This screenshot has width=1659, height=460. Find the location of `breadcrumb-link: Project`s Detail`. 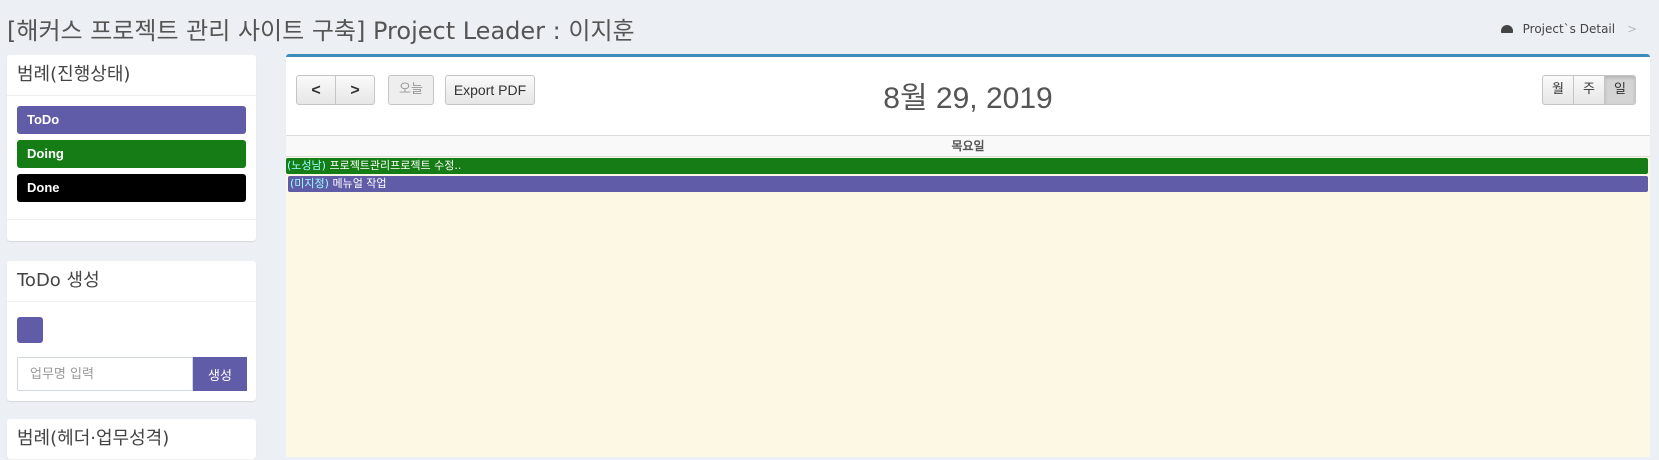

breadcrumb-link: Project`s Detail is located at coordinates (1569, 29).